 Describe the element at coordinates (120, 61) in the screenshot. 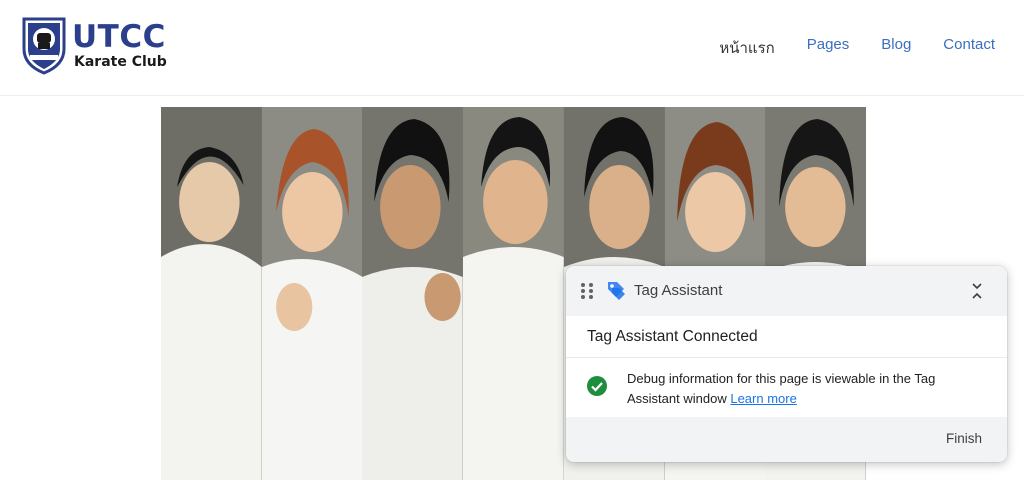

I see `logo-subtitle: Karate Club` at that location.